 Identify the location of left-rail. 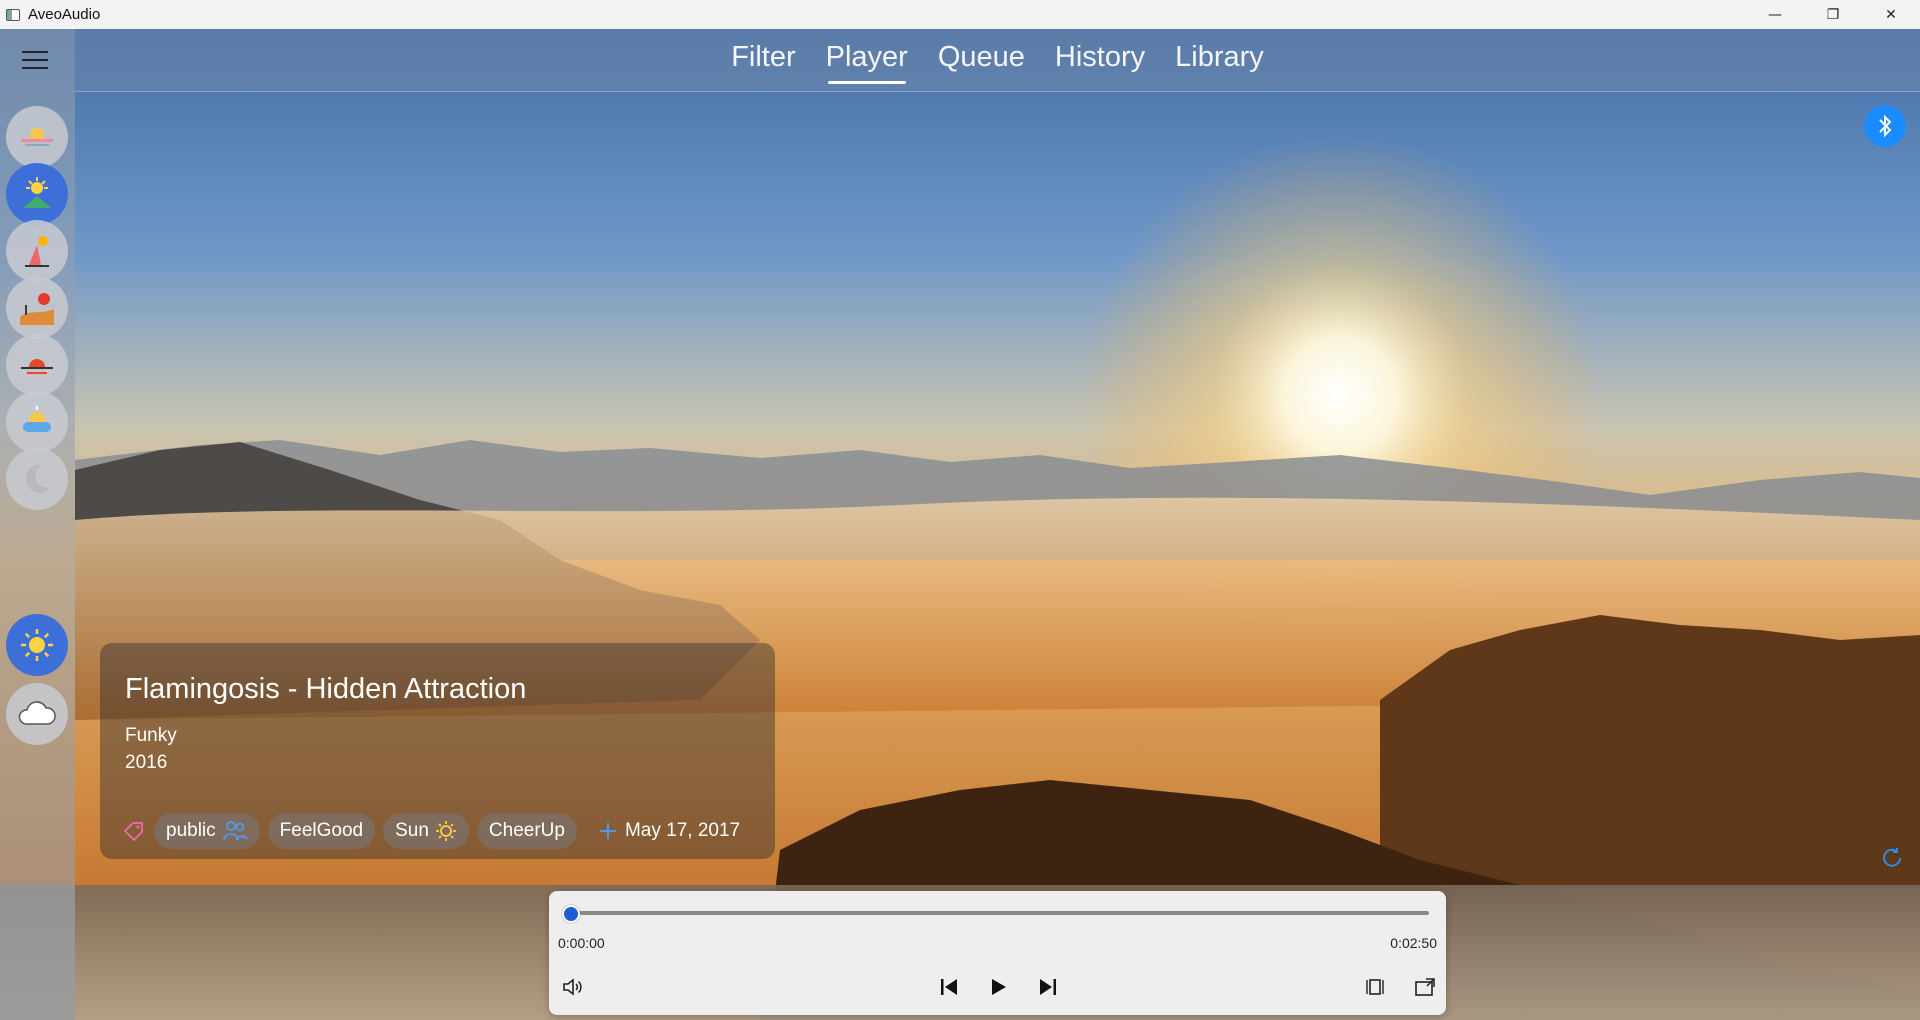
(37, 524).